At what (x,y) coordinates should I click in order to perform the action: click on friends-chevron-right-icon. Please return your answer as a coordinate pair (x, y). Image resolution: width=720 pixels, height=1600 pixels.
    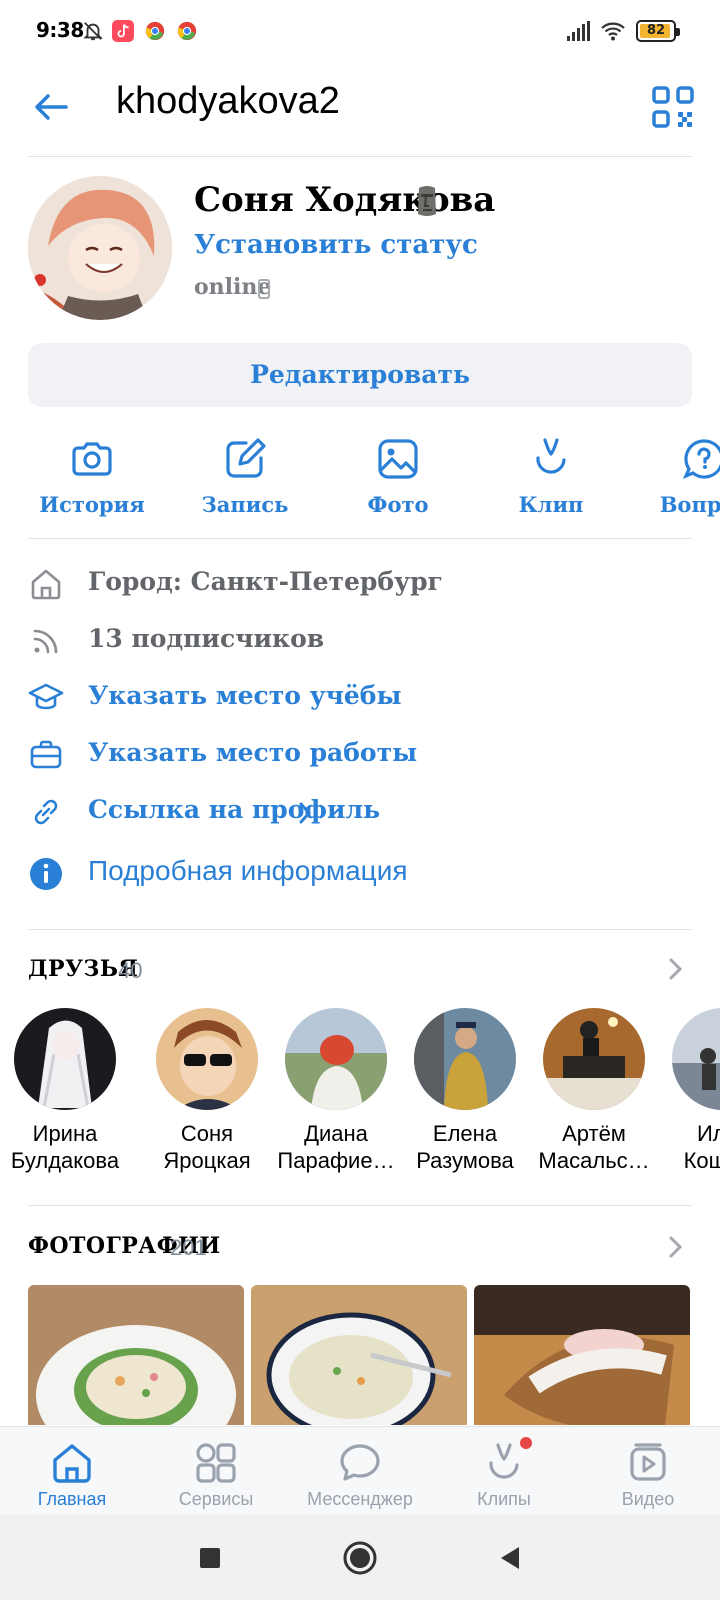
    Looking at the image, I should click on (676, 969).